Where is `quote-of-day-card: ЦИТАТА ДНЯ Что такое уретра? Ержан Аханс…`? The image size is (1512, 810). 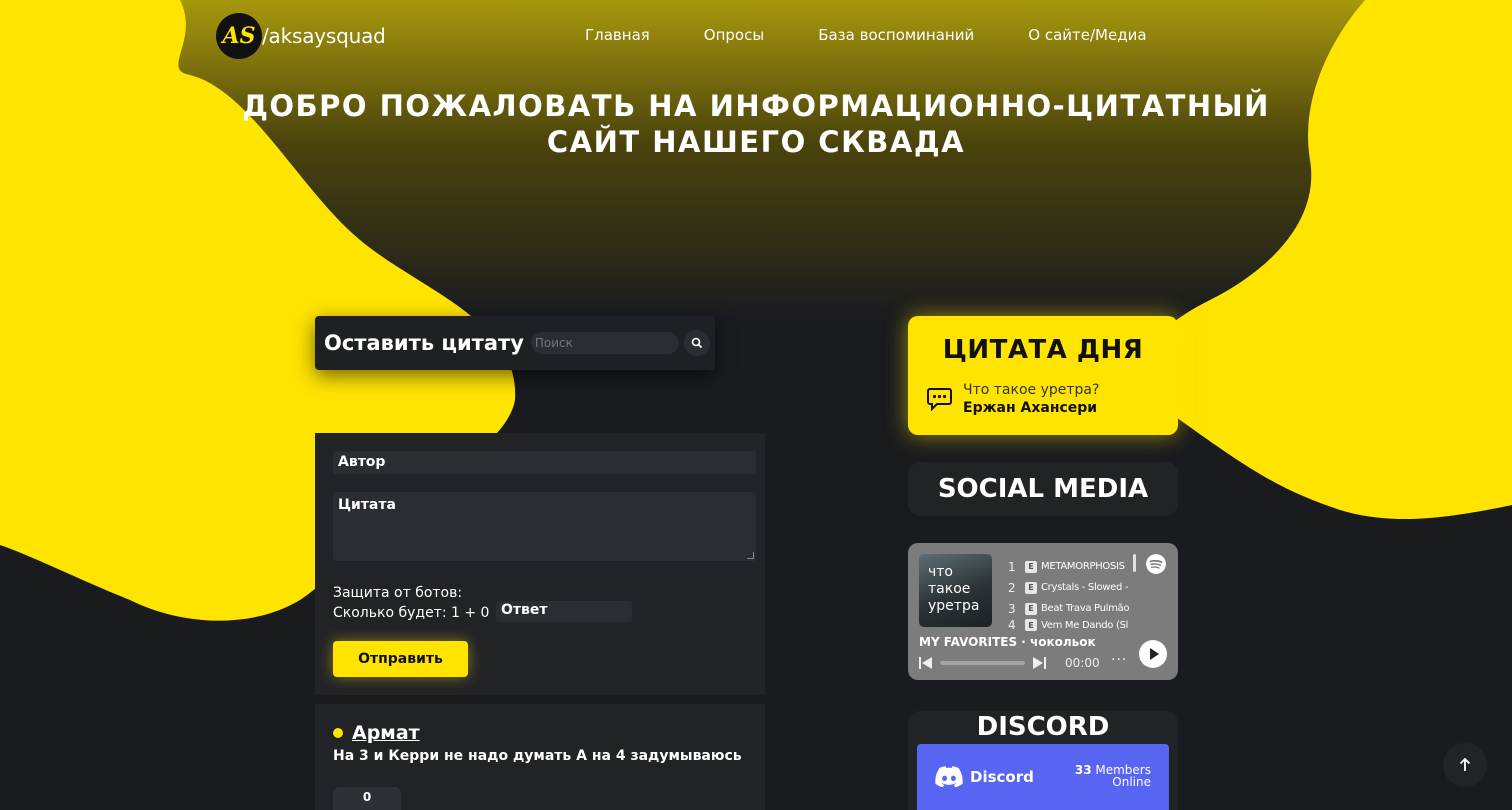
quote-of-day-card: ЦИТАТА ДНЯ Что такое уретра? Ержан Аханс… is located at coordinates (1043, 375).